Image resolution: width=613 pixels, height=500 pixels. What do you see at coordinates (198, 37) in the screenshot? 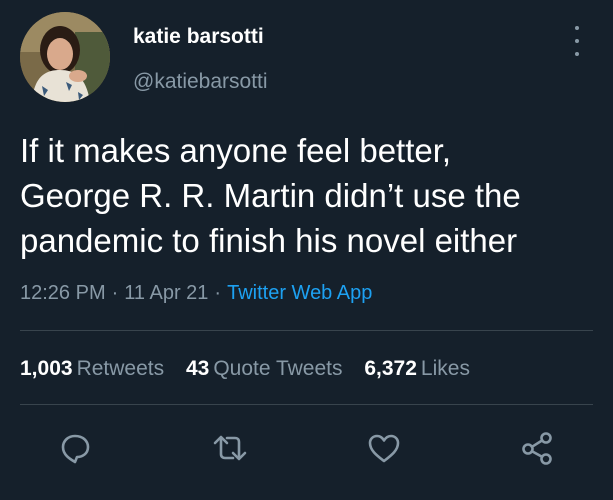
I see `display-name: katie barsotti` at bounding box center [198, 37].